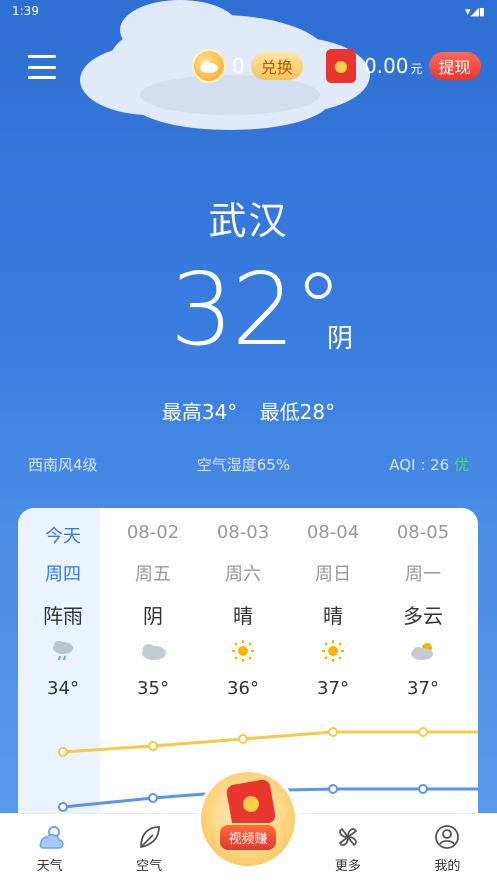 This screenshot has height=883, width=497. I want to click on forecast-weather: 阵雨, so click(63, 616).